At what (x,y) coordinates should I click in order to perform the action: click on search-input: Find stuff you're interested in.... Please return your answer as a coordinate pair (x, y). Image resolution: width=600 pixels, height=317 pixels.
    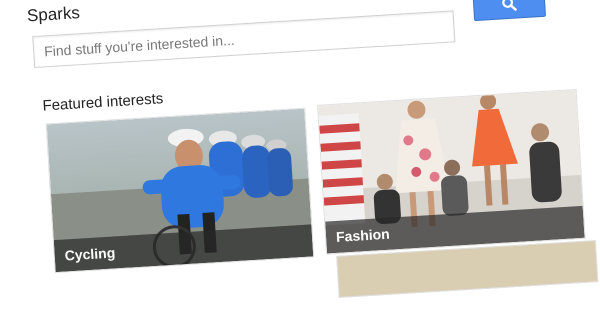
    Looking at the image, I should click on (244, 39).